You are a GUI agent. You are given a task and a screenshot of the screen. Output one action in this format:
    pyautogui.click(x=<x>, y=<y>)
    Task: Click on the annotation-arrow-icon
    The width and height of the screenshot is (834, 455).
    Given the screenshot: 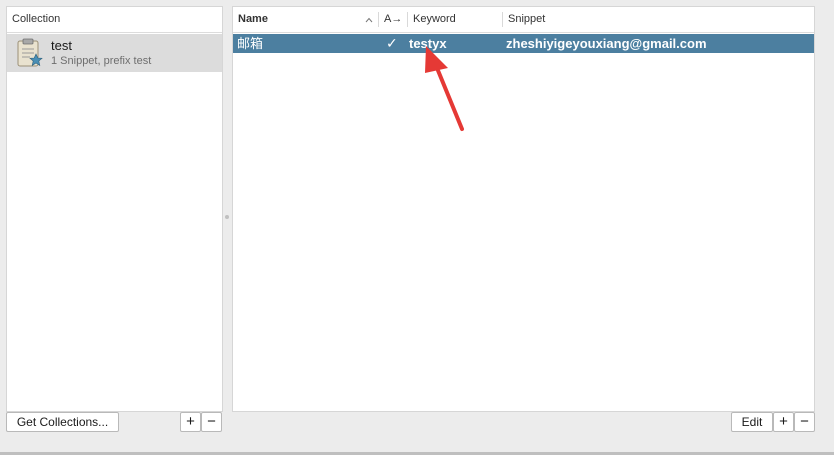 What is the action you would take?
    pyautogui.click(x=444, y=88)
    